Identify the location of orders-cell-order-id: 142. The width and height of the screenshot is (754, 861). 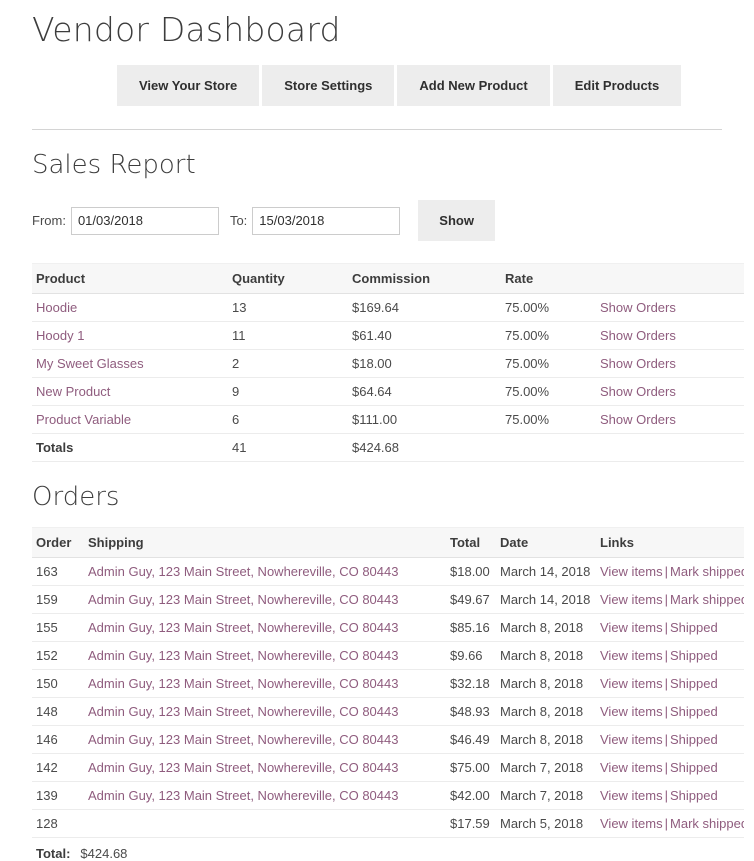
(60, 767).